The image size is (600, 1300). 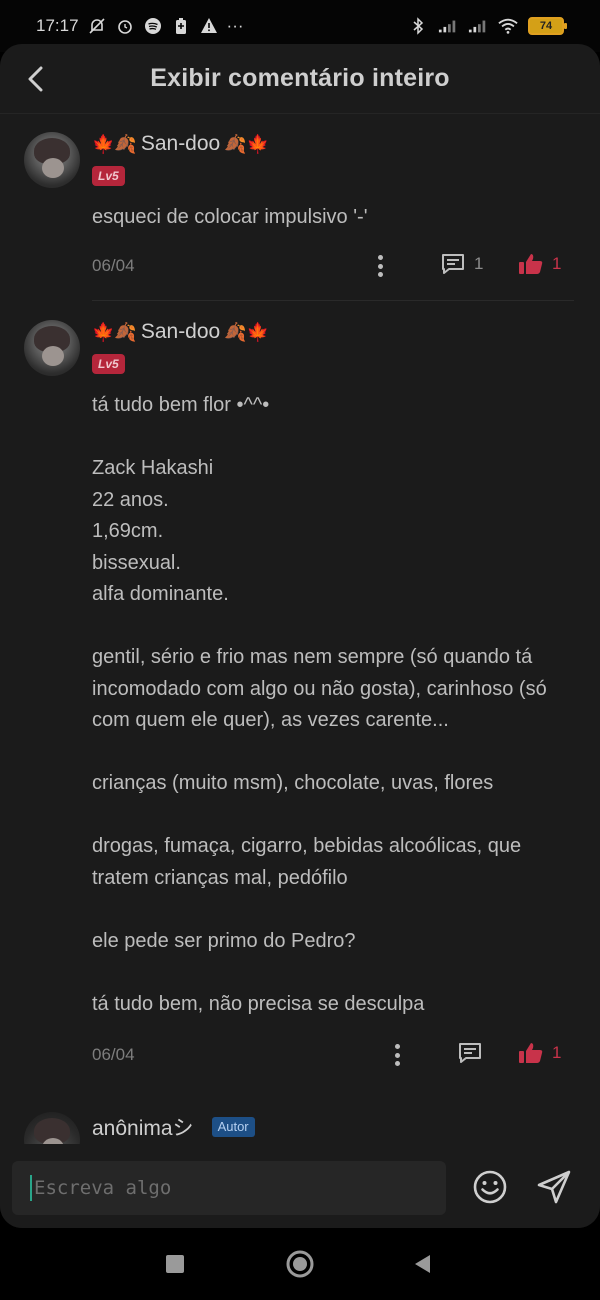 I want to click on spotify-icon, so click(x=153, y=26).